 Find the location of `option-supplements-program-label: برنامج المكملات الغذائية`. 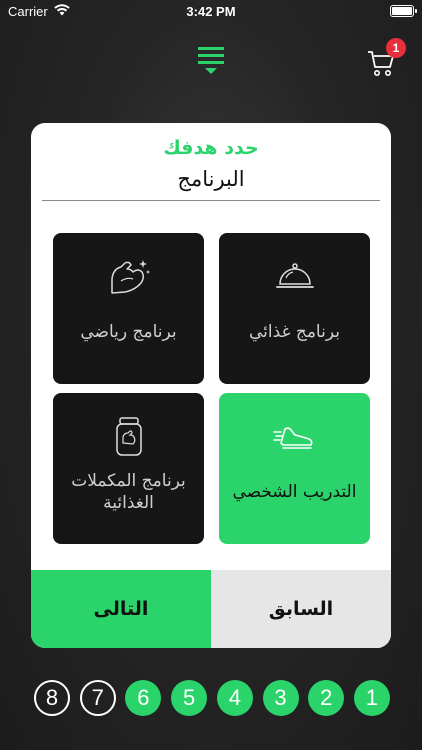

option-supplements-program-label: برنامج المكملات الغذائية is located at coordinates (128, 491).